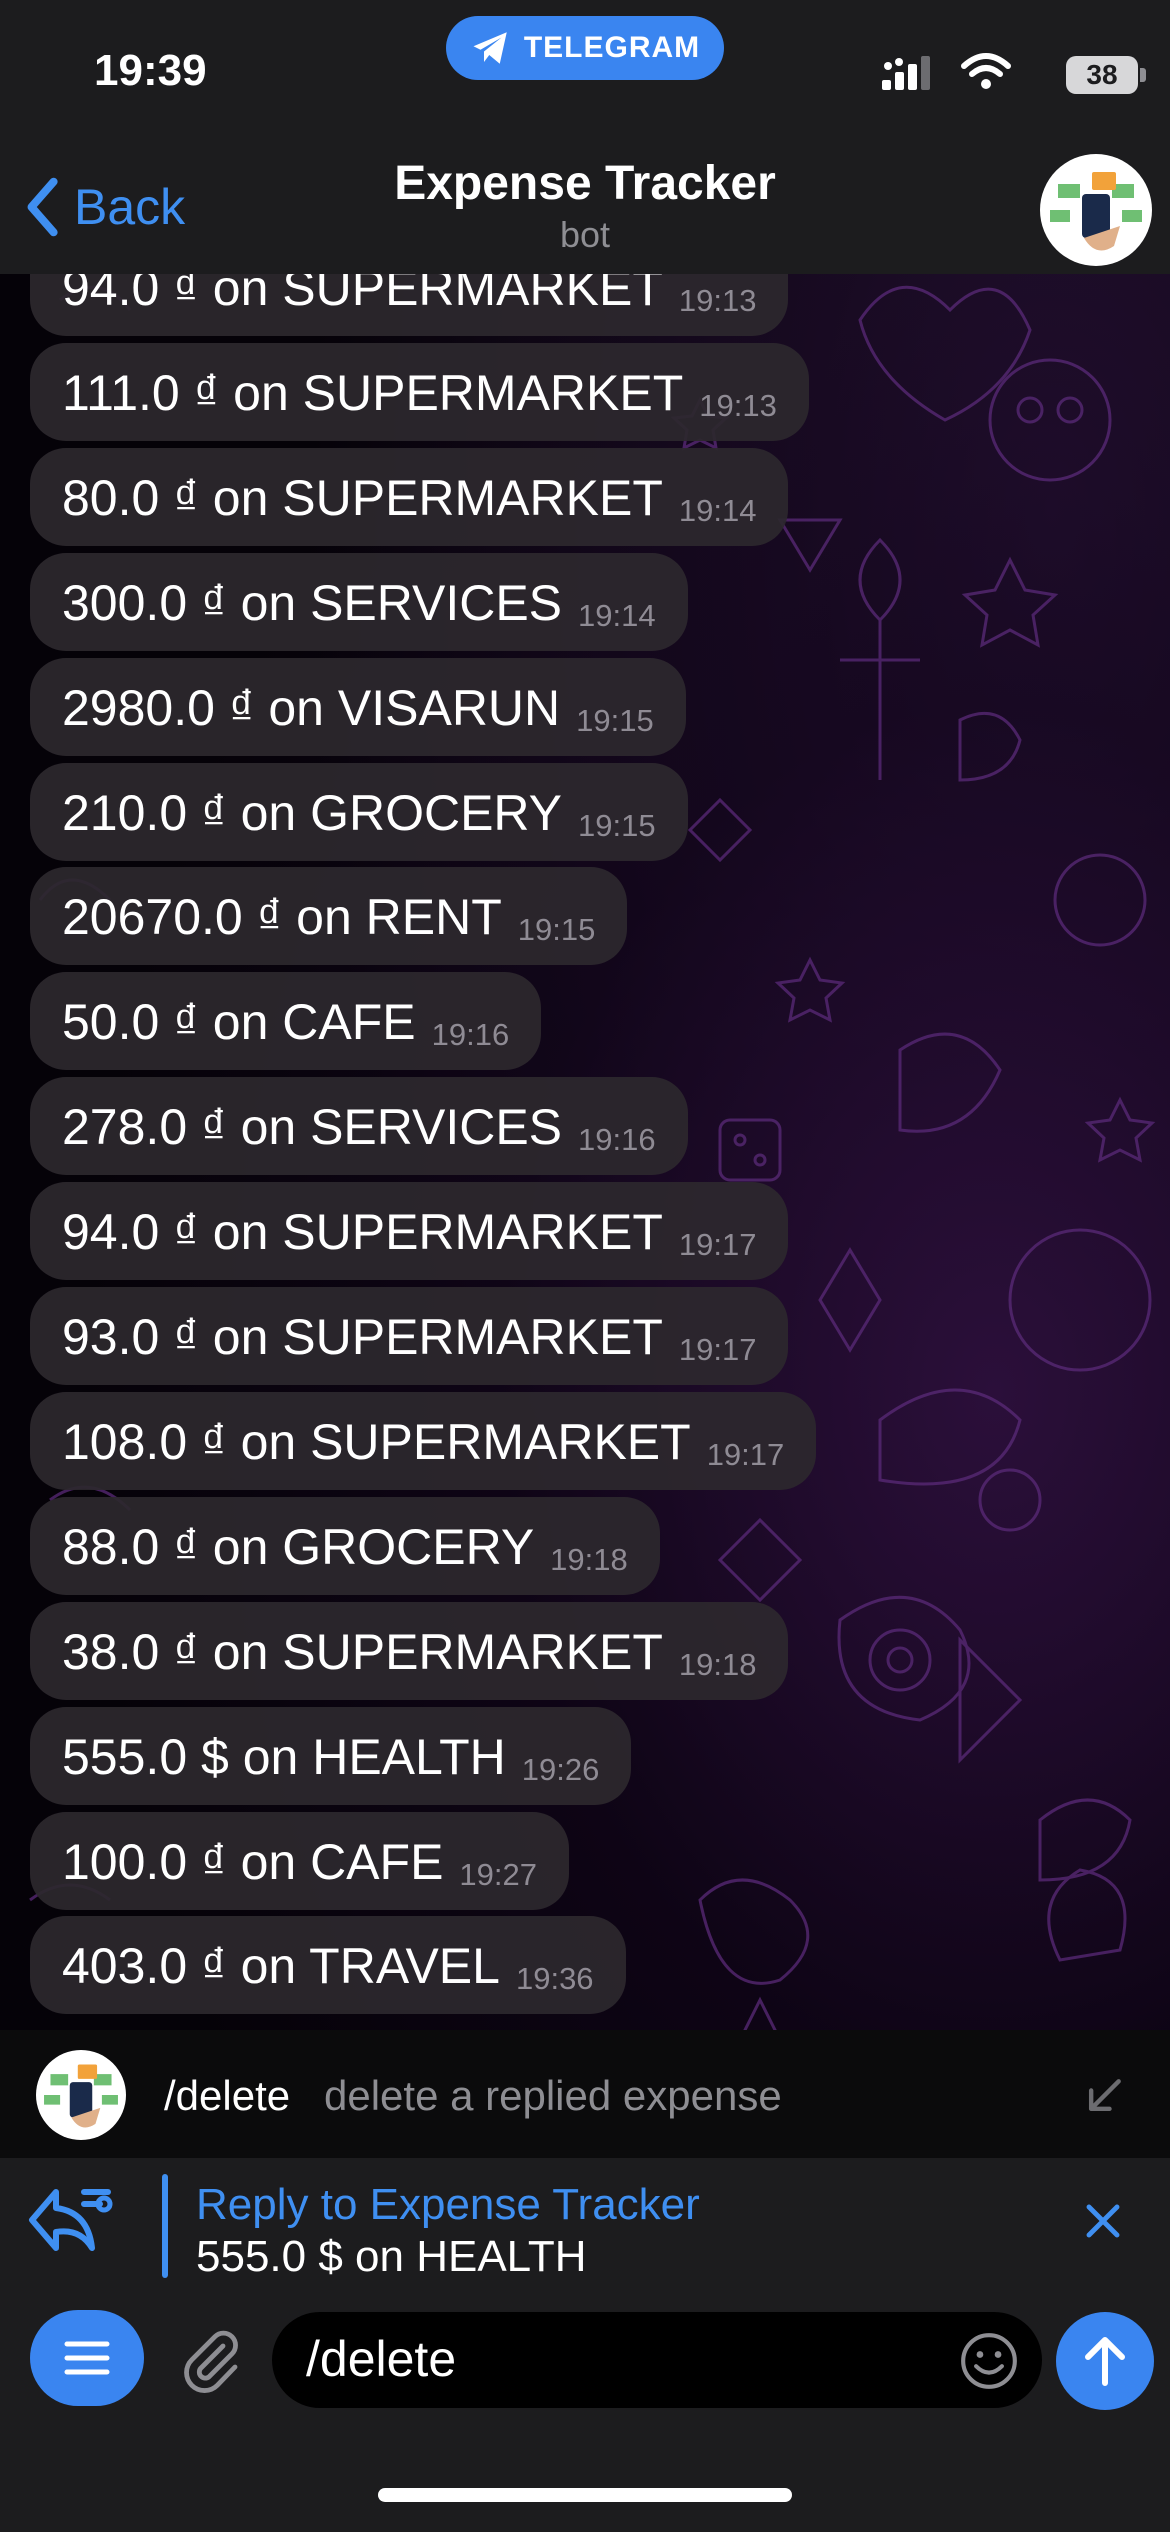 The height and width of the screenshot is (2532, 1170). Describe the element at coordinates (448, 2205) in the screenshot. I see `reply-title: Reply to Expense Tracker` at that location.